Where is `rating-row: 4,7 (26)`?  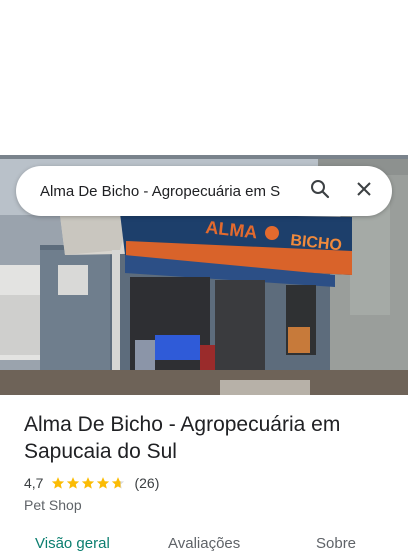
rating-row: 4,7 (26) is located at coordinates (91, 483).